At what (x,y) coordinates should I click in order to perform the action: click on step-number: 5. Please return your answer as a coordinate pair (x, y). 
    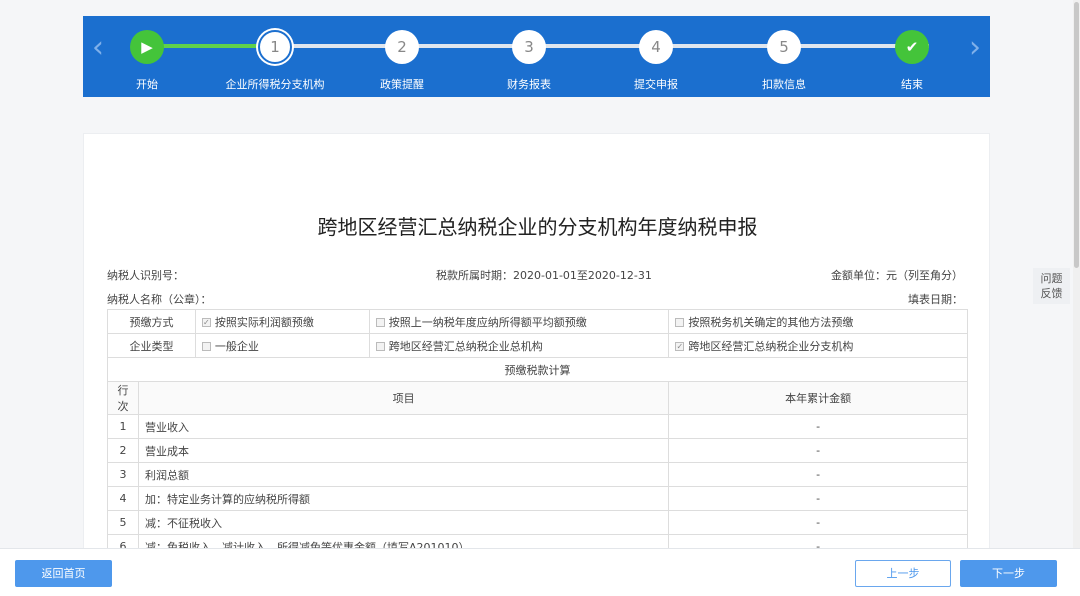
    Looking at the image, I should click on (784, 47).